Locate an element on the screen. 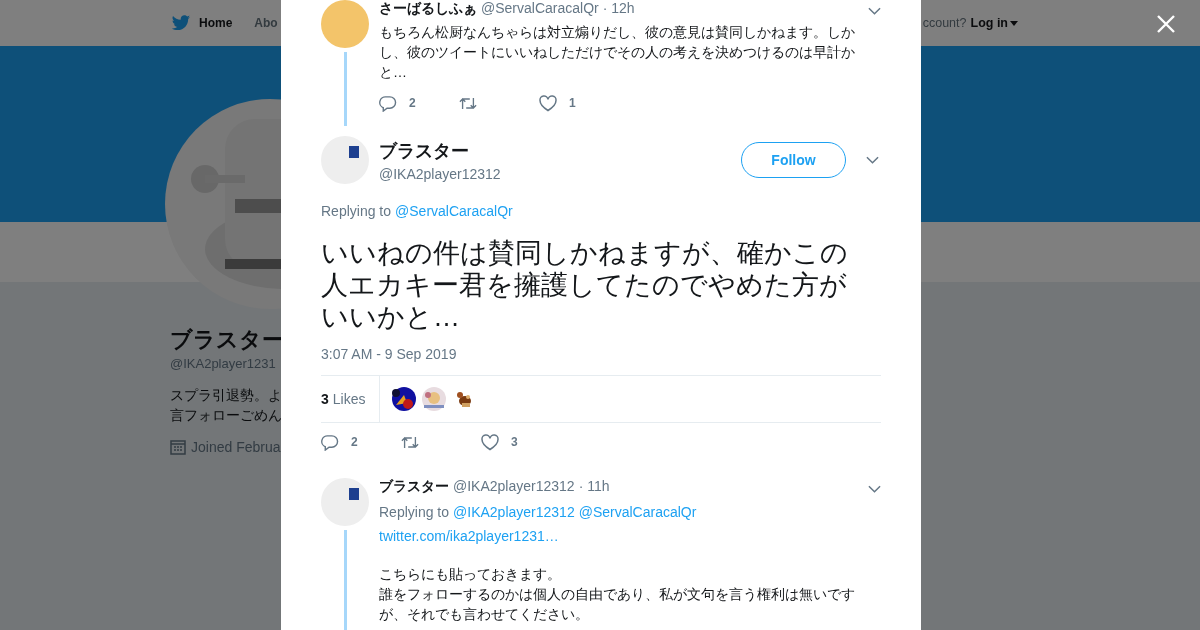 This screenshot has width=1200, height=630. tweet-timestamp: 3:07 AM - 9 Sep 2019 is located at coordinates (389, 354).